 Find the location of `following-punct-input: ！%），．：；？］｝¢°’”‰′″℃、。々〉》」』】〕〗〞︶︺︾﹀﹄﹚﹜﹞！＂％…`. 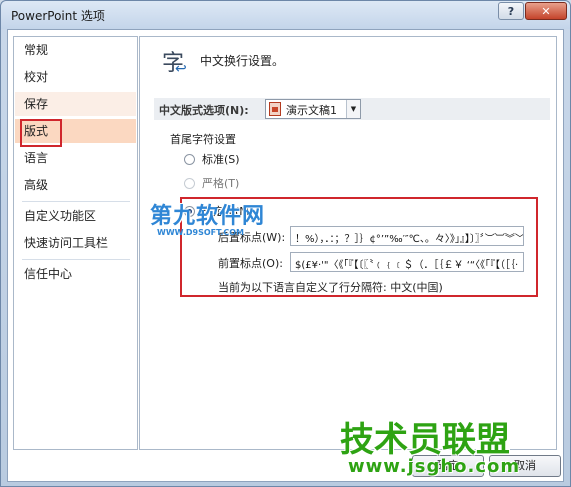

following-punct-input: ！%），．：；？］｝¢°’”‰′″℃、。々〉》」』】〕〗〞︶︺︾﹀﹄﹚﹜﹞！＂％… is located at coordinates (407, 236).